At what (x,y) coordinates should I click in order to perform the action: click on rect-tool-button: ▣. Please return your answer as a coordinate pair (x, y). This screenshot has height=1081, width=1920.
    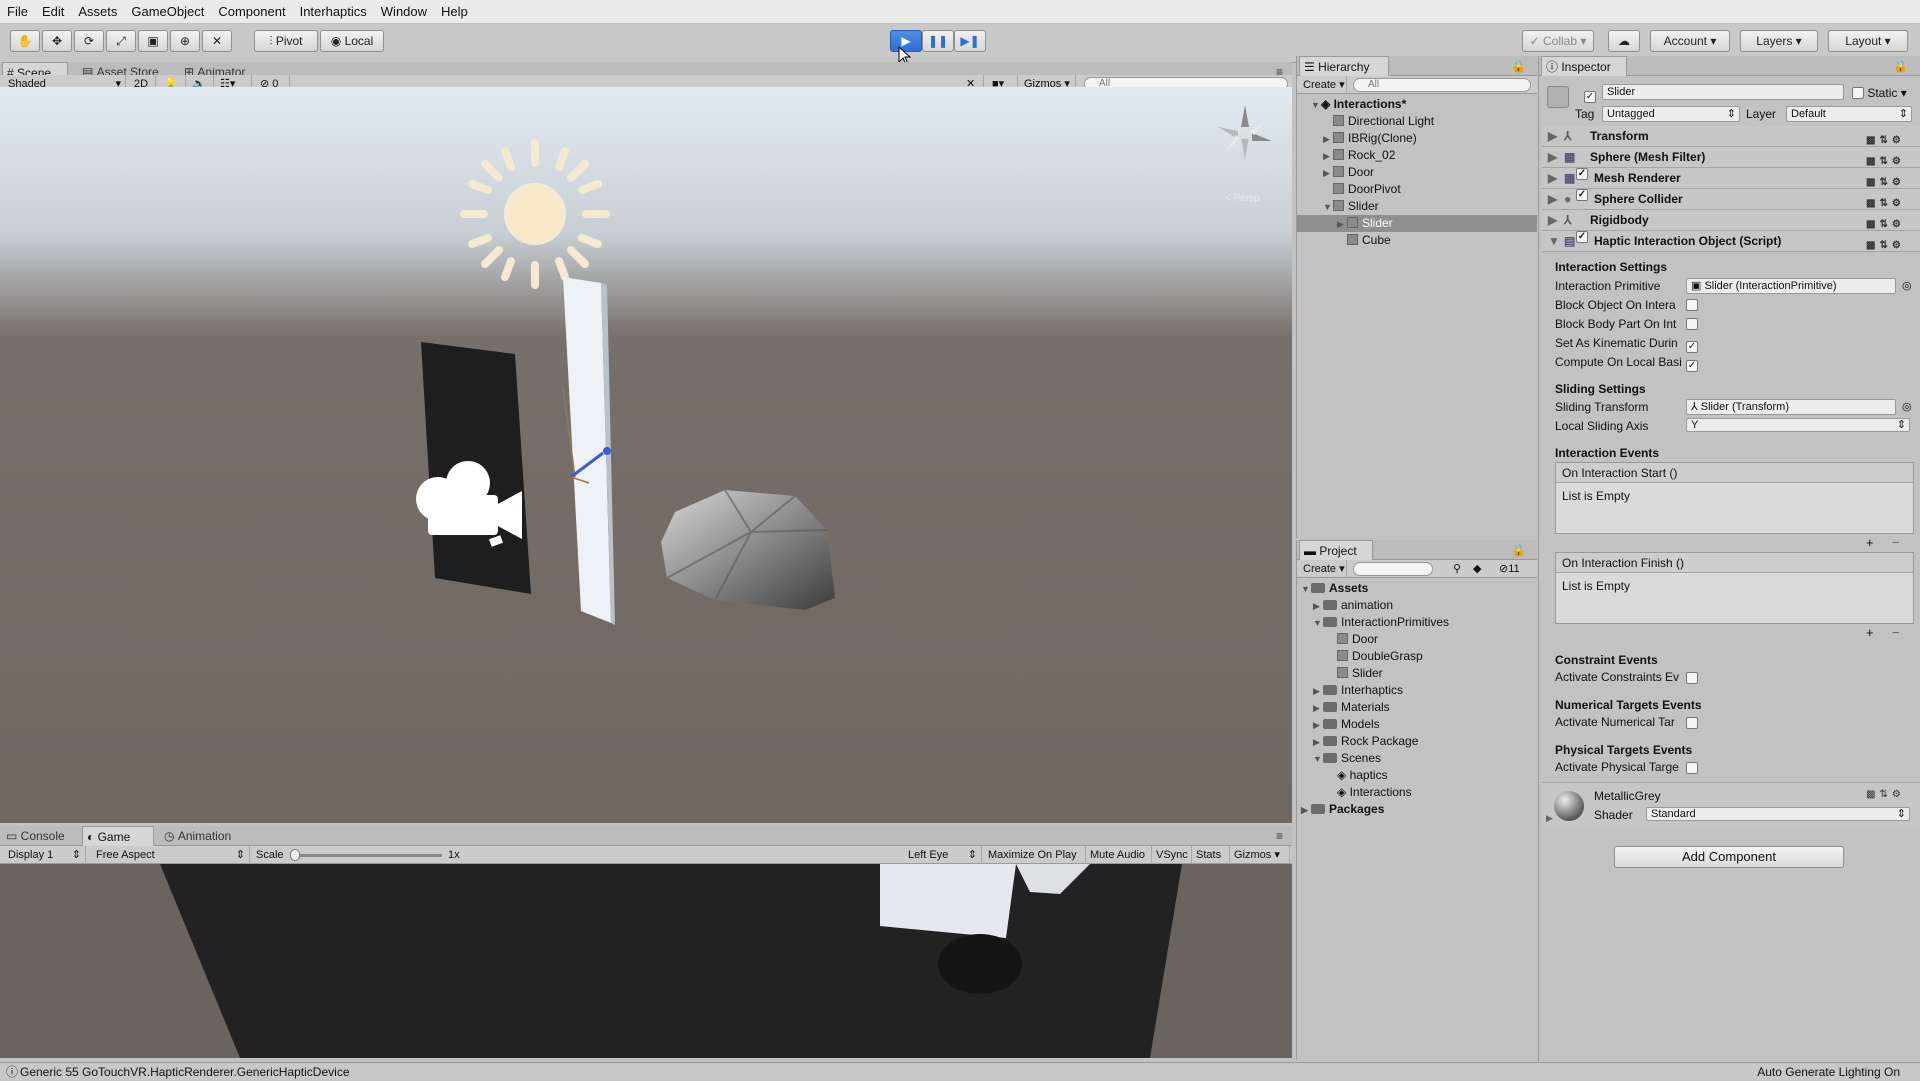
    Looking at the image, I should click on (153, 41).